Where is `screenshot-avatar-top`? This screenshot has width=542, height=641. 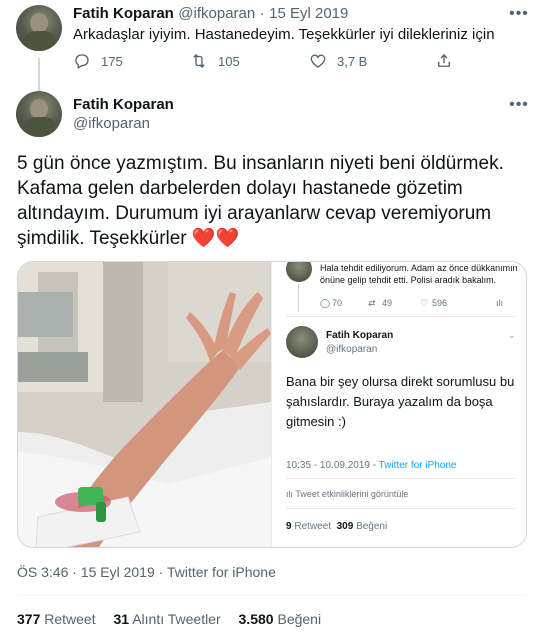
screenshot-avatar-top is located at coordinates (299, 272).